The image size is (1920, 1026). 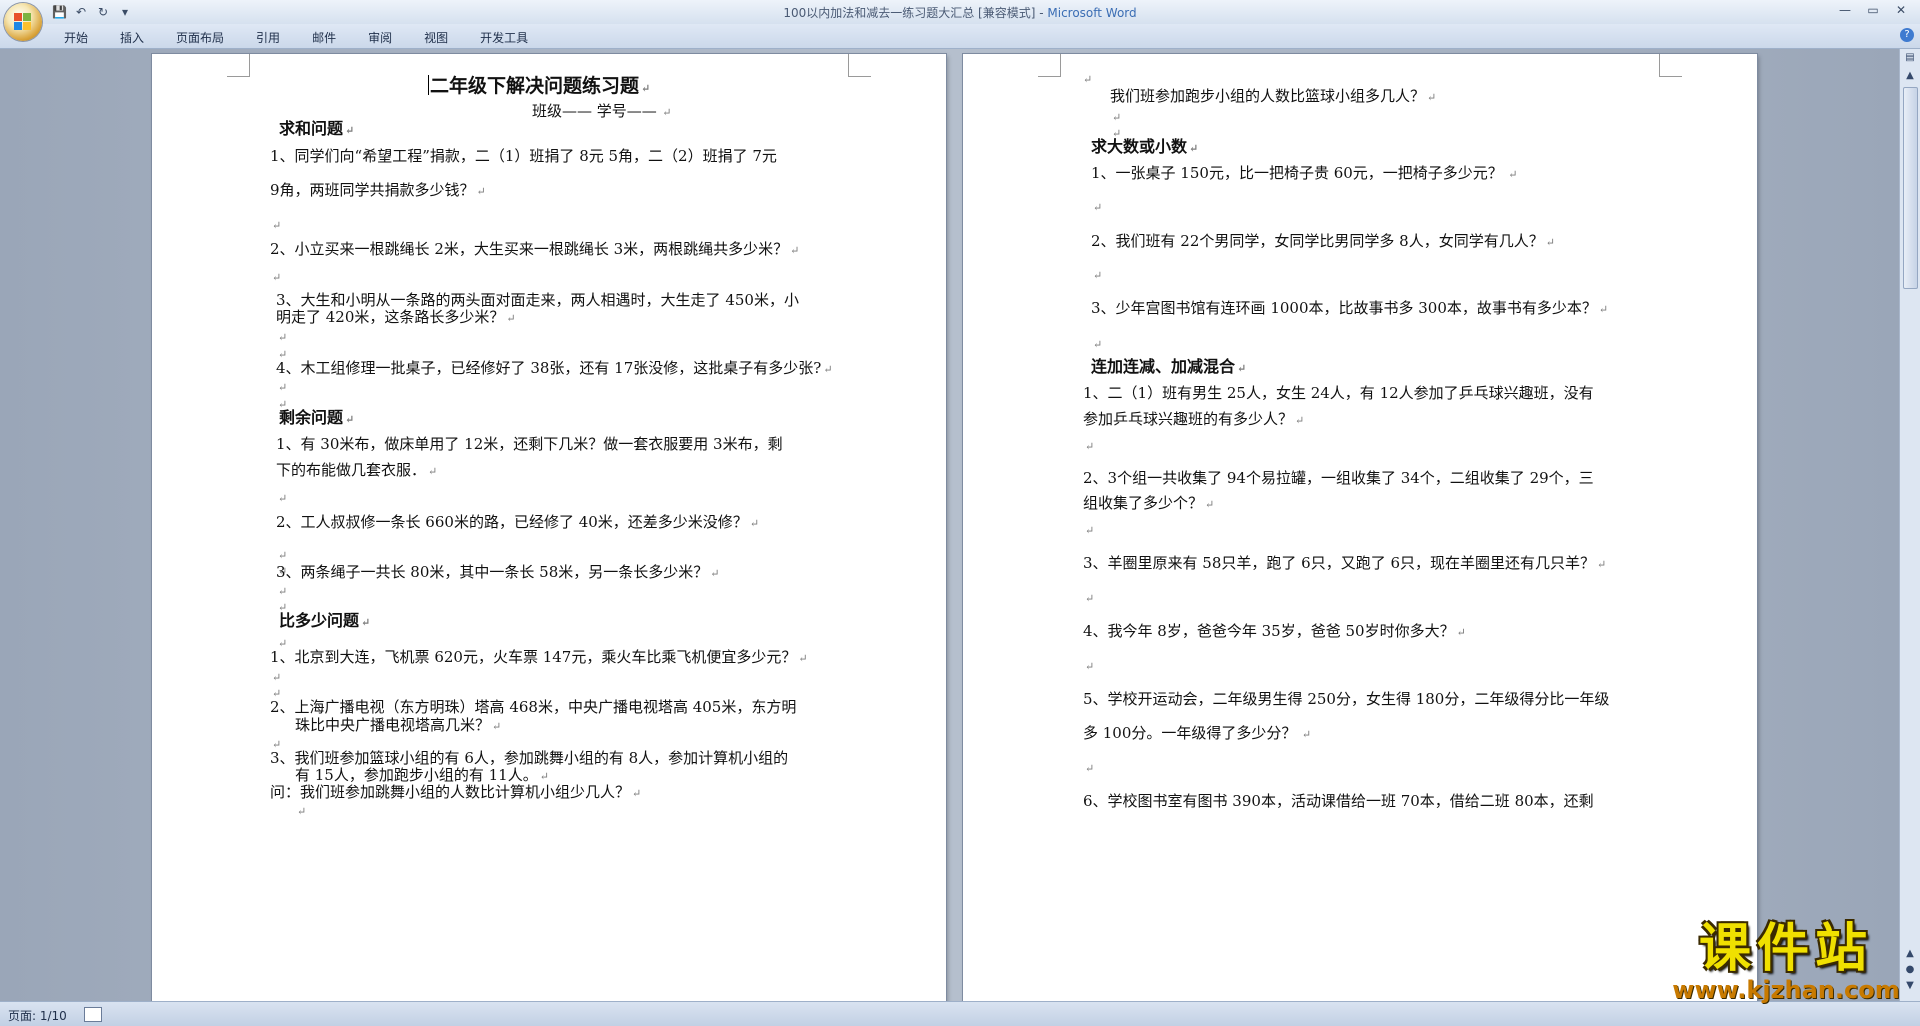 I want to click on text-line: 2、我们班有 22个男同学，女同学比男同学多 8人，女同学有几人？ ↵, so click(x=1323, y=242).